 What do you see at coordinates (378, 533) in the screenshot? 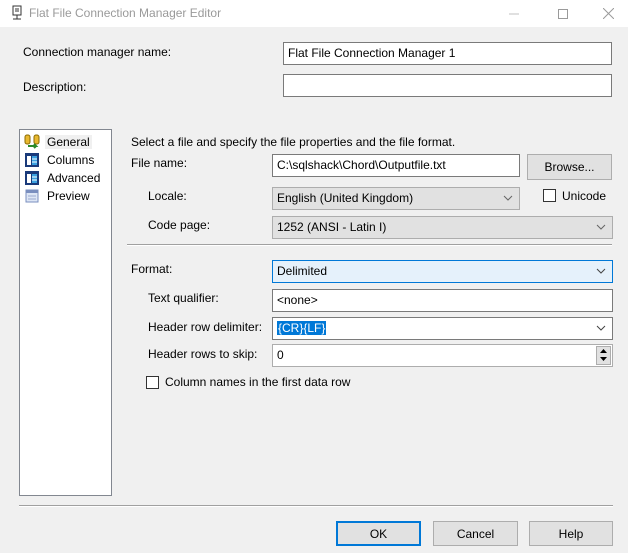
I see `ok-button: OK` at bounding box center [378, 533].